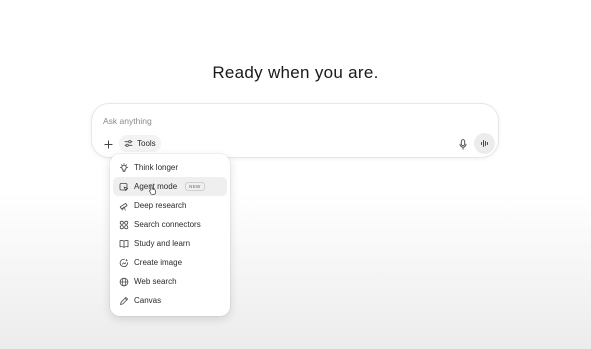 The image size is (591, 349). I want to click on menu-item-think-longer: Think longer, so click(170, 167).